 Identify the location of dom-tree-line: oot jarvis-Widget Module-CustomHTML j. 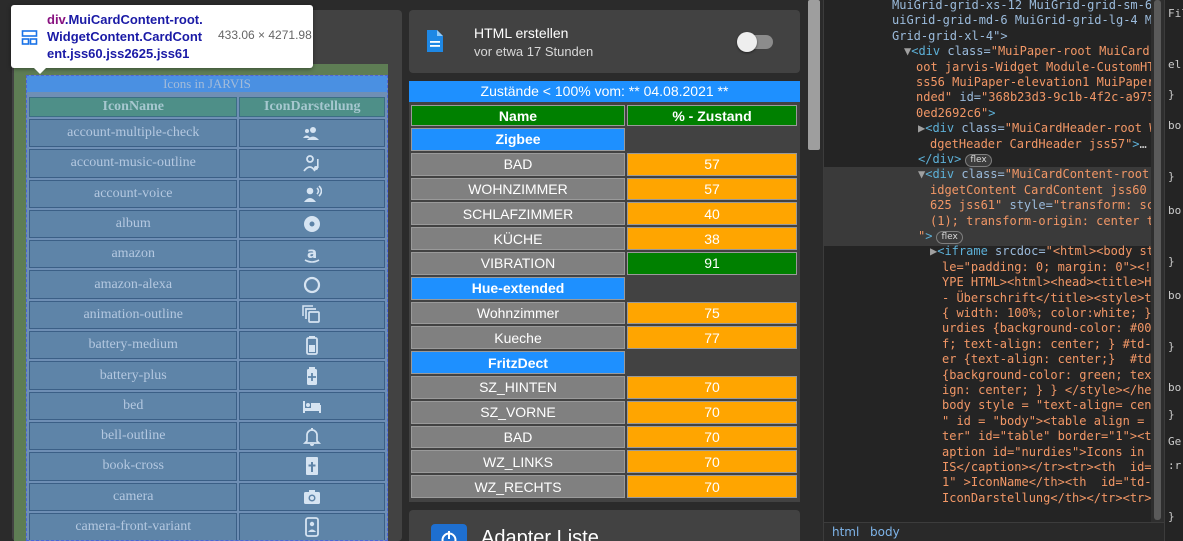
(1040, 67).